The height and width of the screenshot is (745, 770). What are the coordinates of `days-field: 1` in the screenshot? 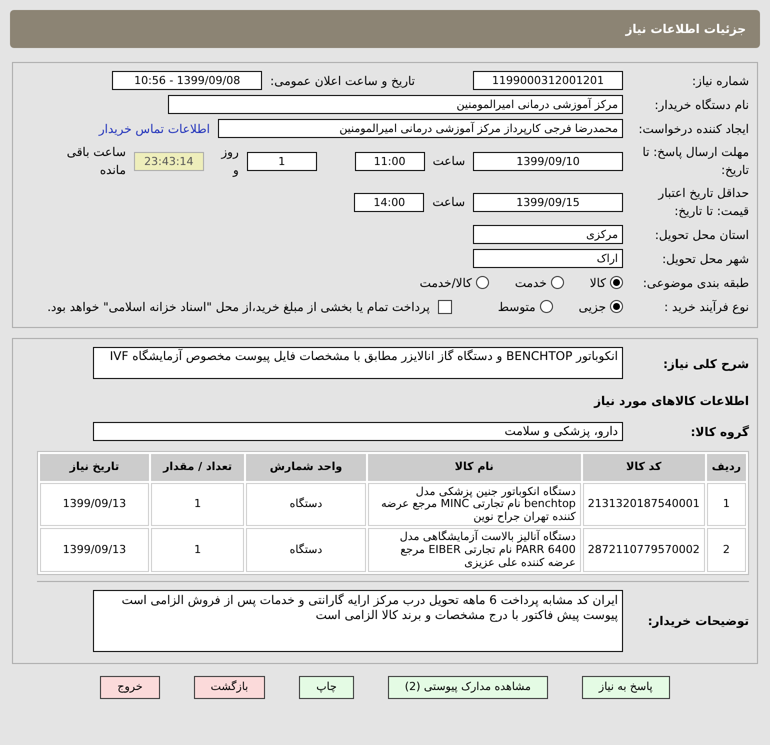 It's located at (281, 161).